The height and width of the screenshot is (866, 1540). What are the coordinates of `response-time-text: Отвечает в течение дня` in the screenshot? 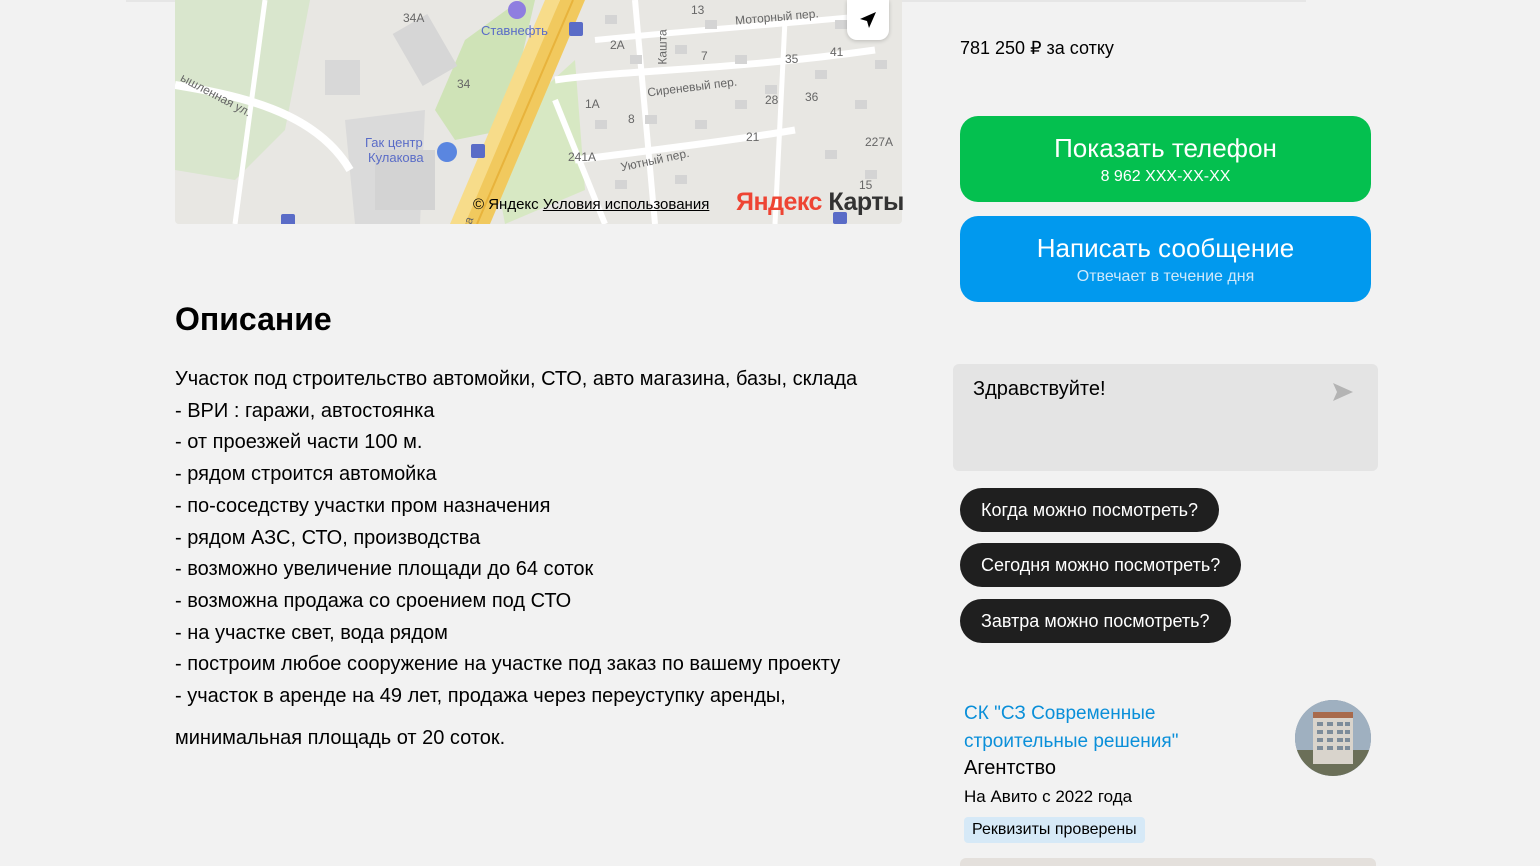 It's located at (1165, 276).